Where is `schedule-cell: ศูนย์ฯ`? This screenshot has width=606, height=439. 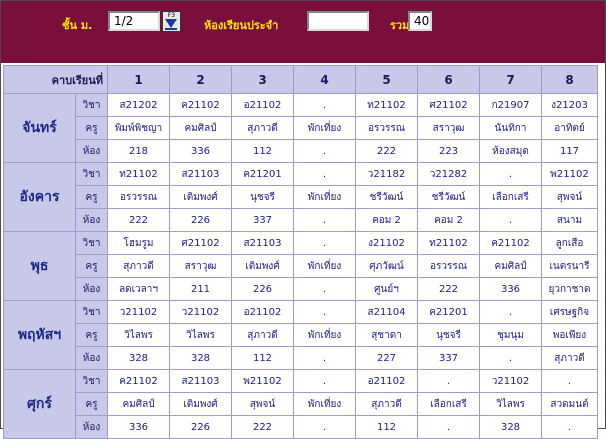 schedule-cell: ศูนย์ฯ is located at coordinates (386, 289).